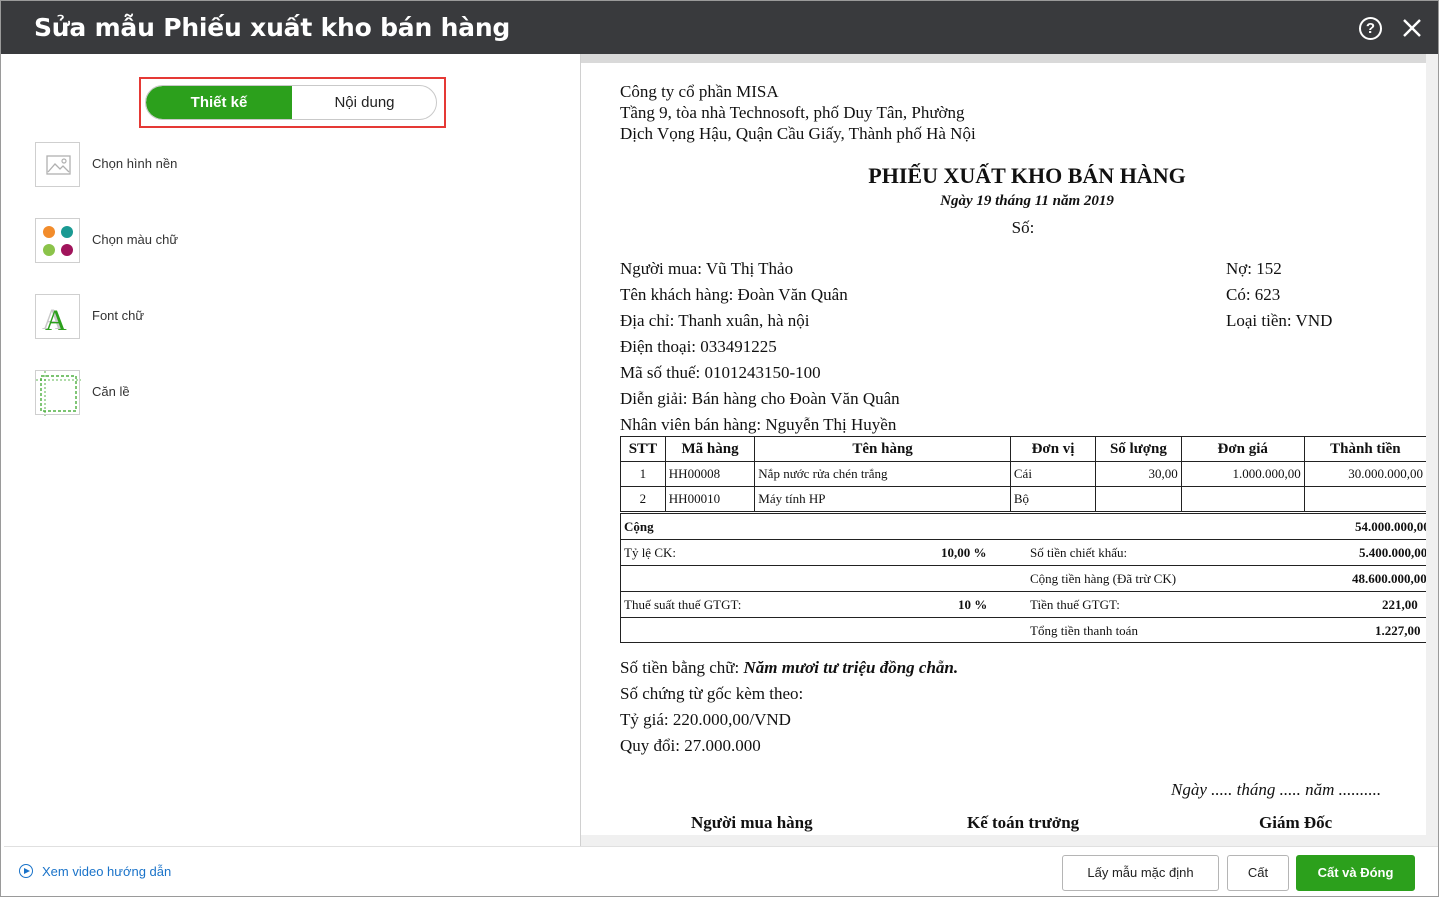 This screenshot has width=1439, height=897. I want to click on tool-background-image-label: Chọn hình nền, so click(135, 163).